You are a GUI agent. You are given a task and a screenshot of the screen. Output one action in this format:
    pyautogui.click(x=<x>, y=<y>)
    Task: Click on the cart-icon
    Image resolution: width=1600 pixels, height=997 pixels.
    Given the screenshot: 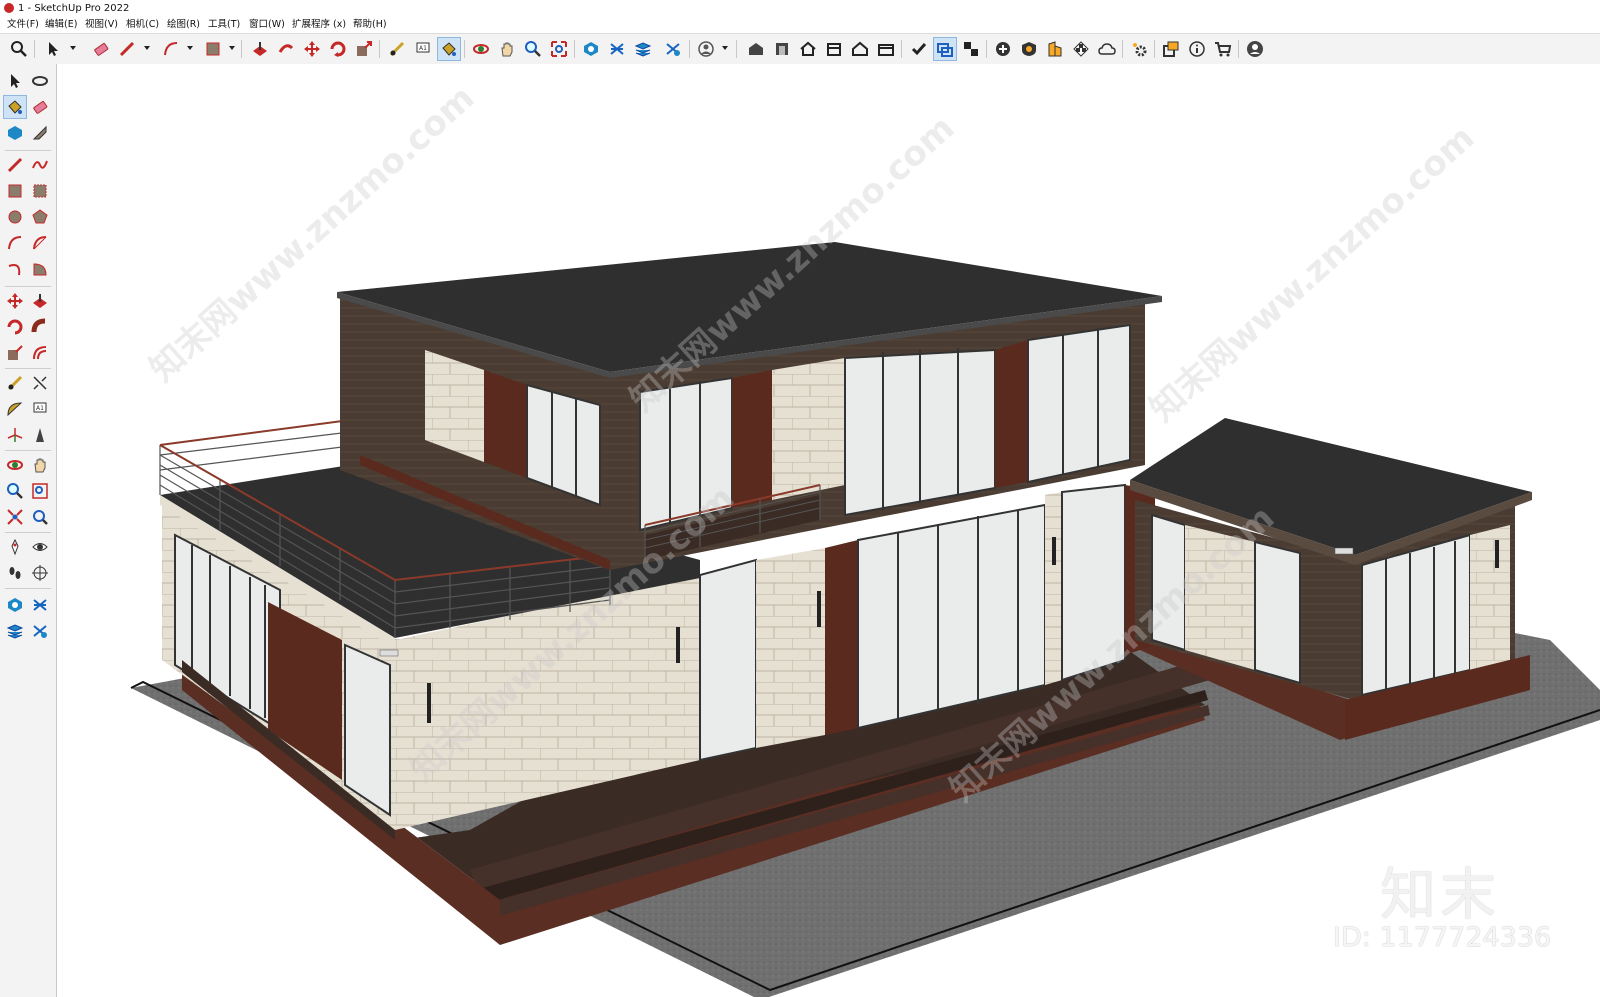 What is the action you would take?
    pyautogui.click(x=1223, y=49)
    